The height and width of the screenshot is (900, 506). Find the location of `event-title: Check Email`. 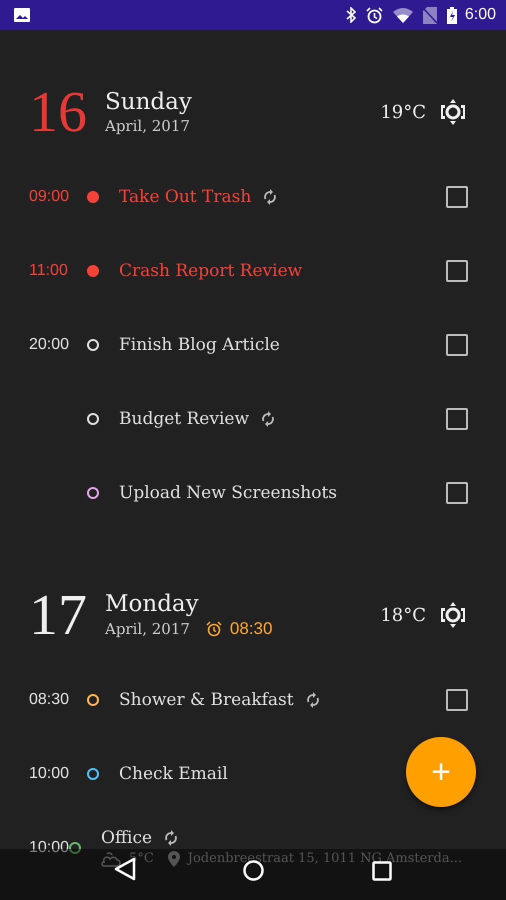

event-title: Check Email is located at coordinates (173, 774).